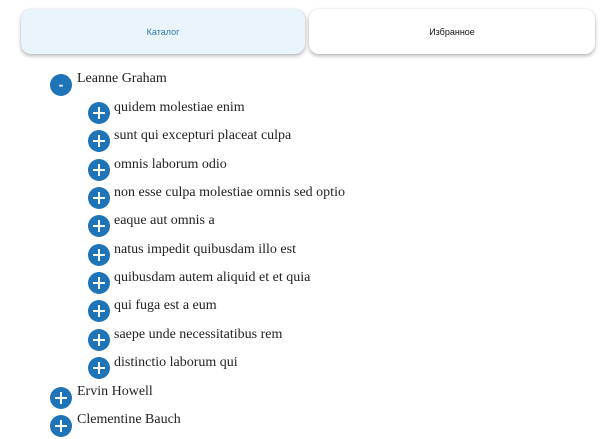  What do you see at coordinates (212, 278) in the screenshot?
I see `post-title: quibusdam autem aliquid et et quia` at bounding box center [212, 278].